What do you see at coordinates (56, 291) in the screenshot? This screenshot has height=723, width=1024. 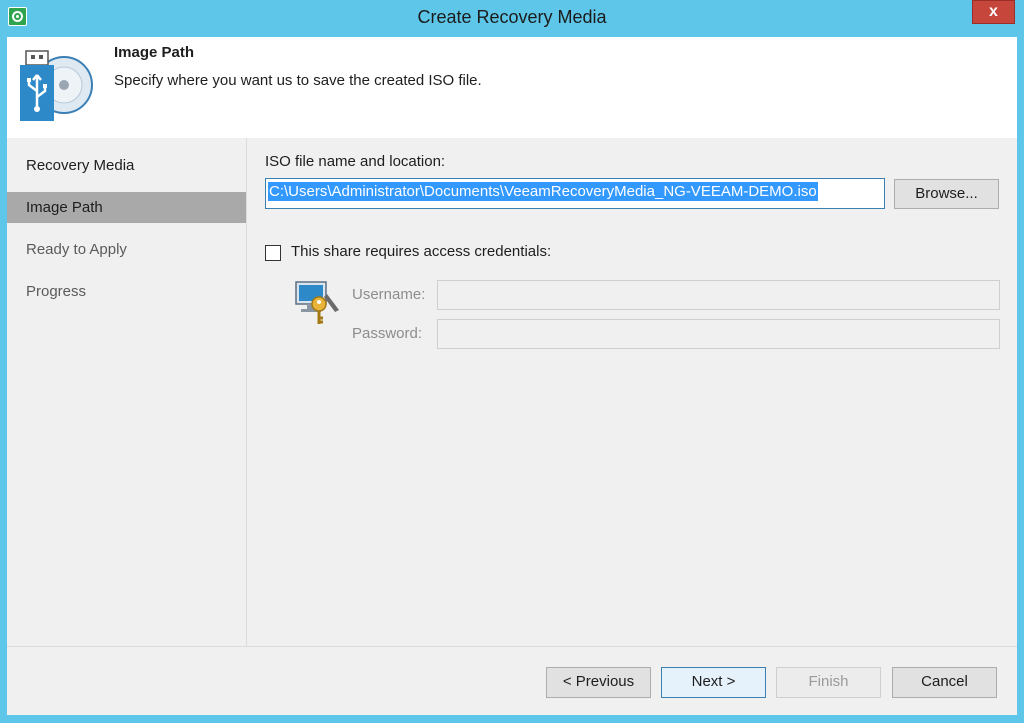 I see `step-progress: Progress` at bounding box center [56, 291].